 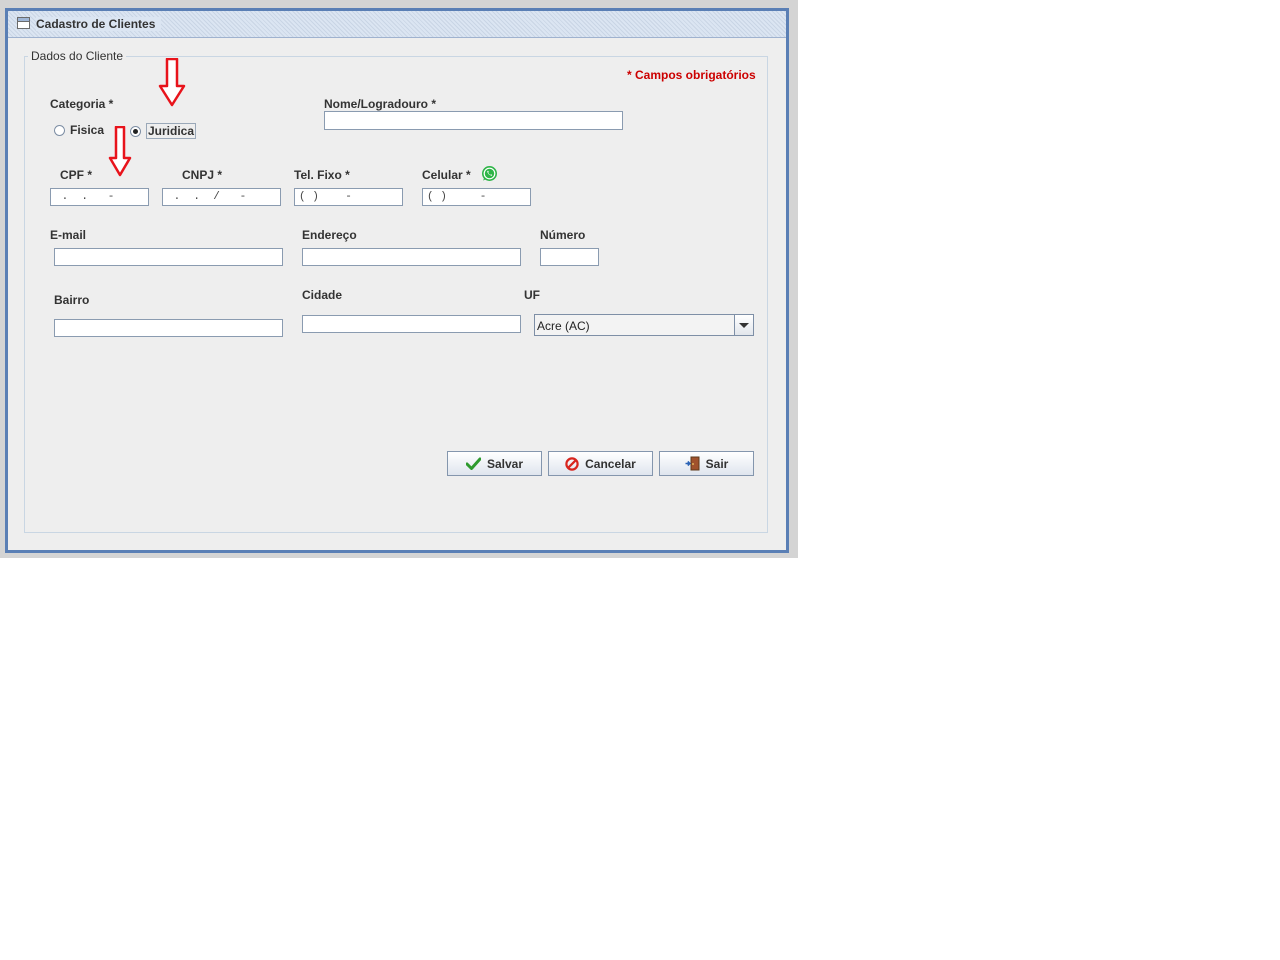 What do you see at coordinates (691, 75) in the screenshot?
I see `required-fields-note: * Campos obrigatórios` at bounding box center [691, 75].